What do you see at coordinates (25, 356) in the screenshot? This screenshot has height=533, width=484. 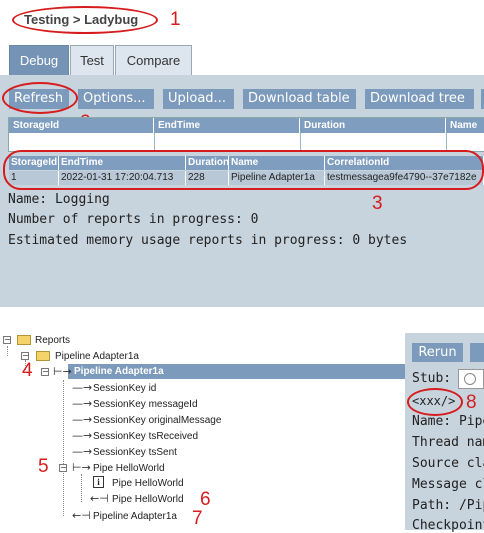 I see `collapse-adapter-icon: −` at bounding box center [25, 356].